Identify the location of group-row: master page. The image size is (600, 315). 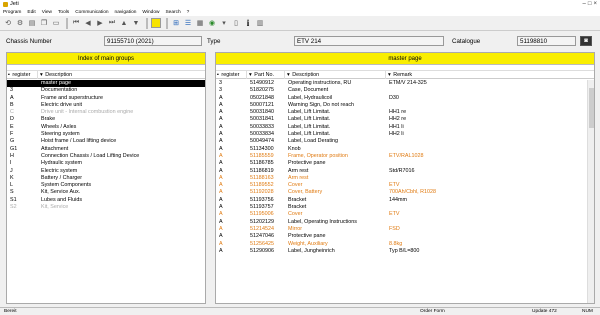
(106, 84).